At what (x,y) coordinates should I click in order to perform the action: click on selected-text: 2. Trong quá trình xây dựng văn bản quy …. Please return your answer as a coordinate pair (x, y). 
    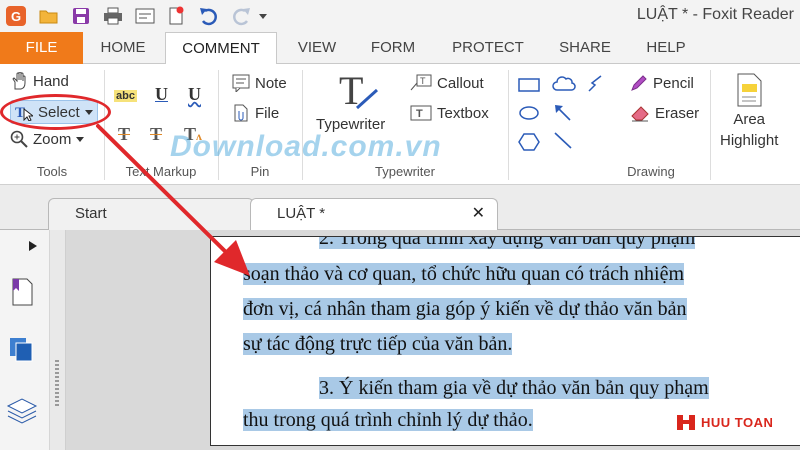
    Looking at the image, I should click on (507, 243).